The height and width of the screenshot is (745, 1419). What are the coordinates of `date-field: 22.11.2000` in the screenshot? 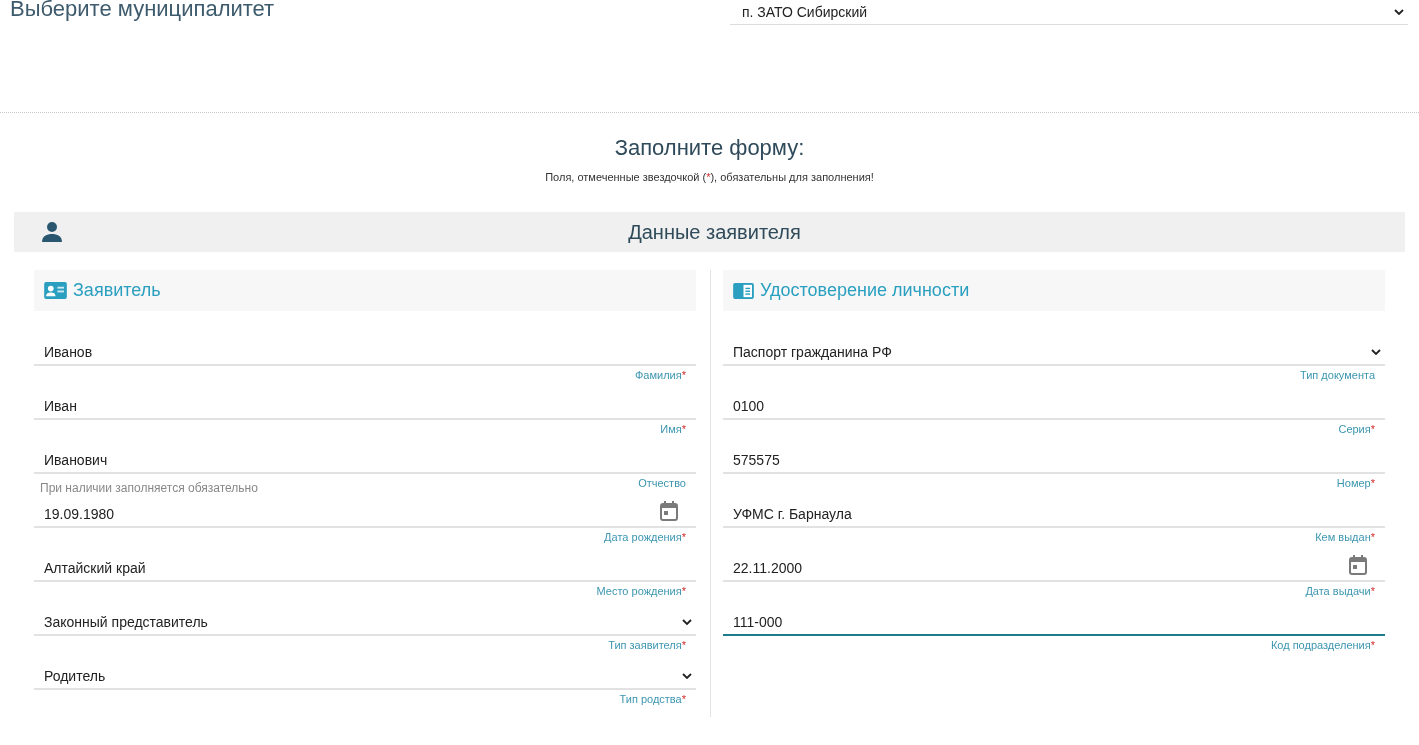 It's located at (1054, 568).